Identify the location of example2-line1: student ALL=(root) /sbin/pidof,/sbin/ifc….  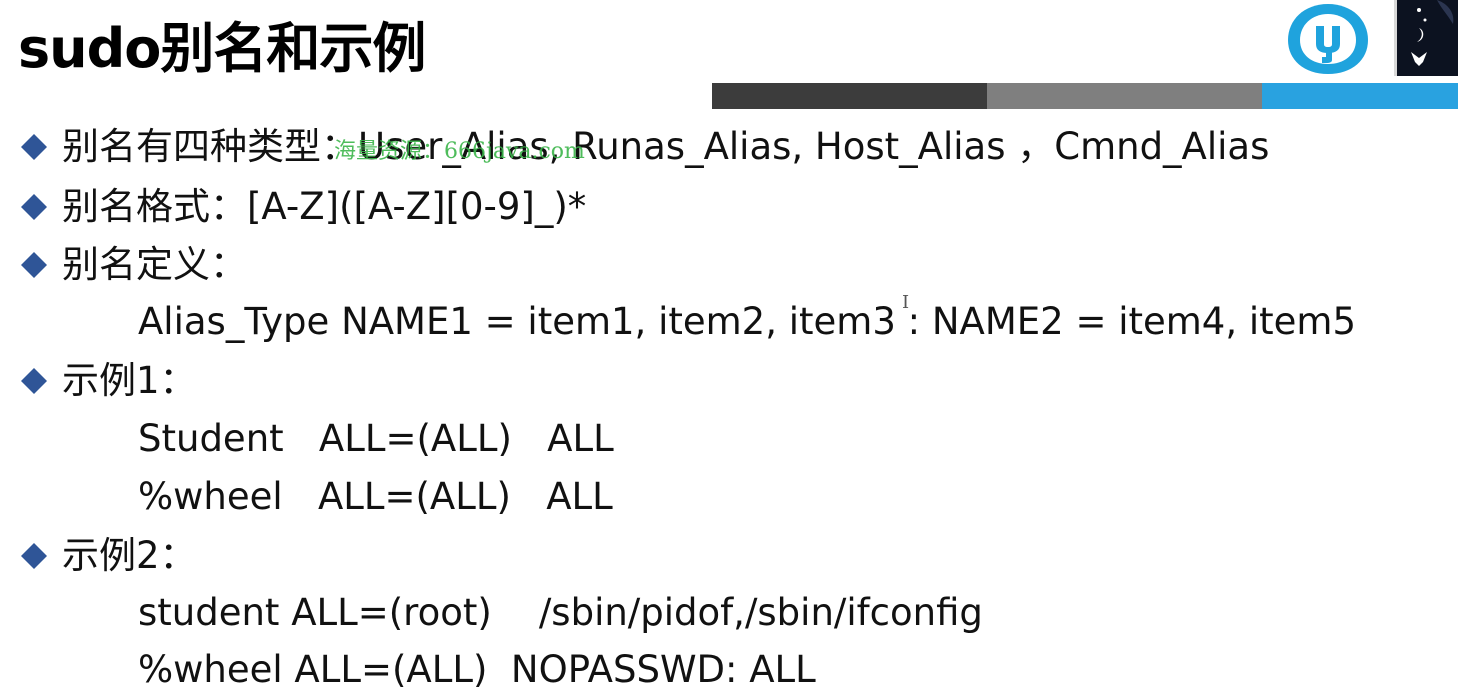
(560, 612).